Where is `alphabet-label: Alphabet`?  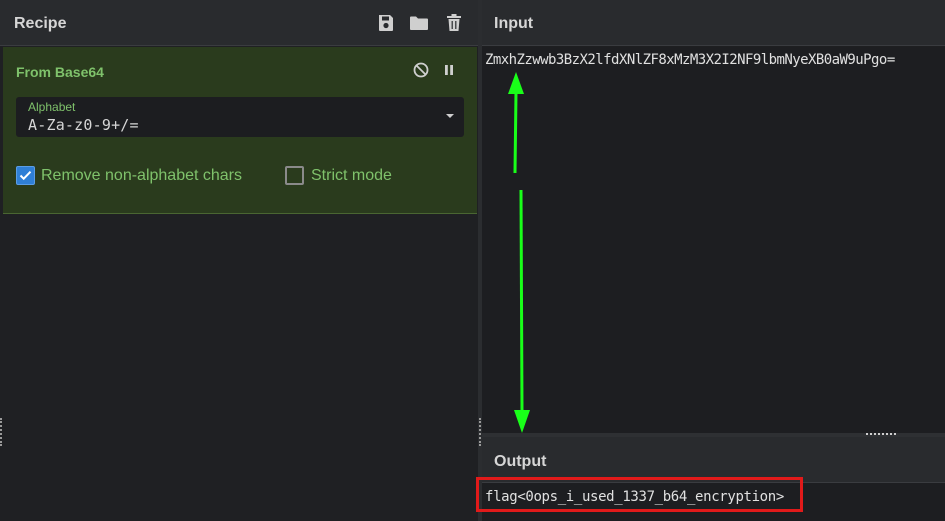 alphabet-label: Alphabet is located at coordinates (52, 107).